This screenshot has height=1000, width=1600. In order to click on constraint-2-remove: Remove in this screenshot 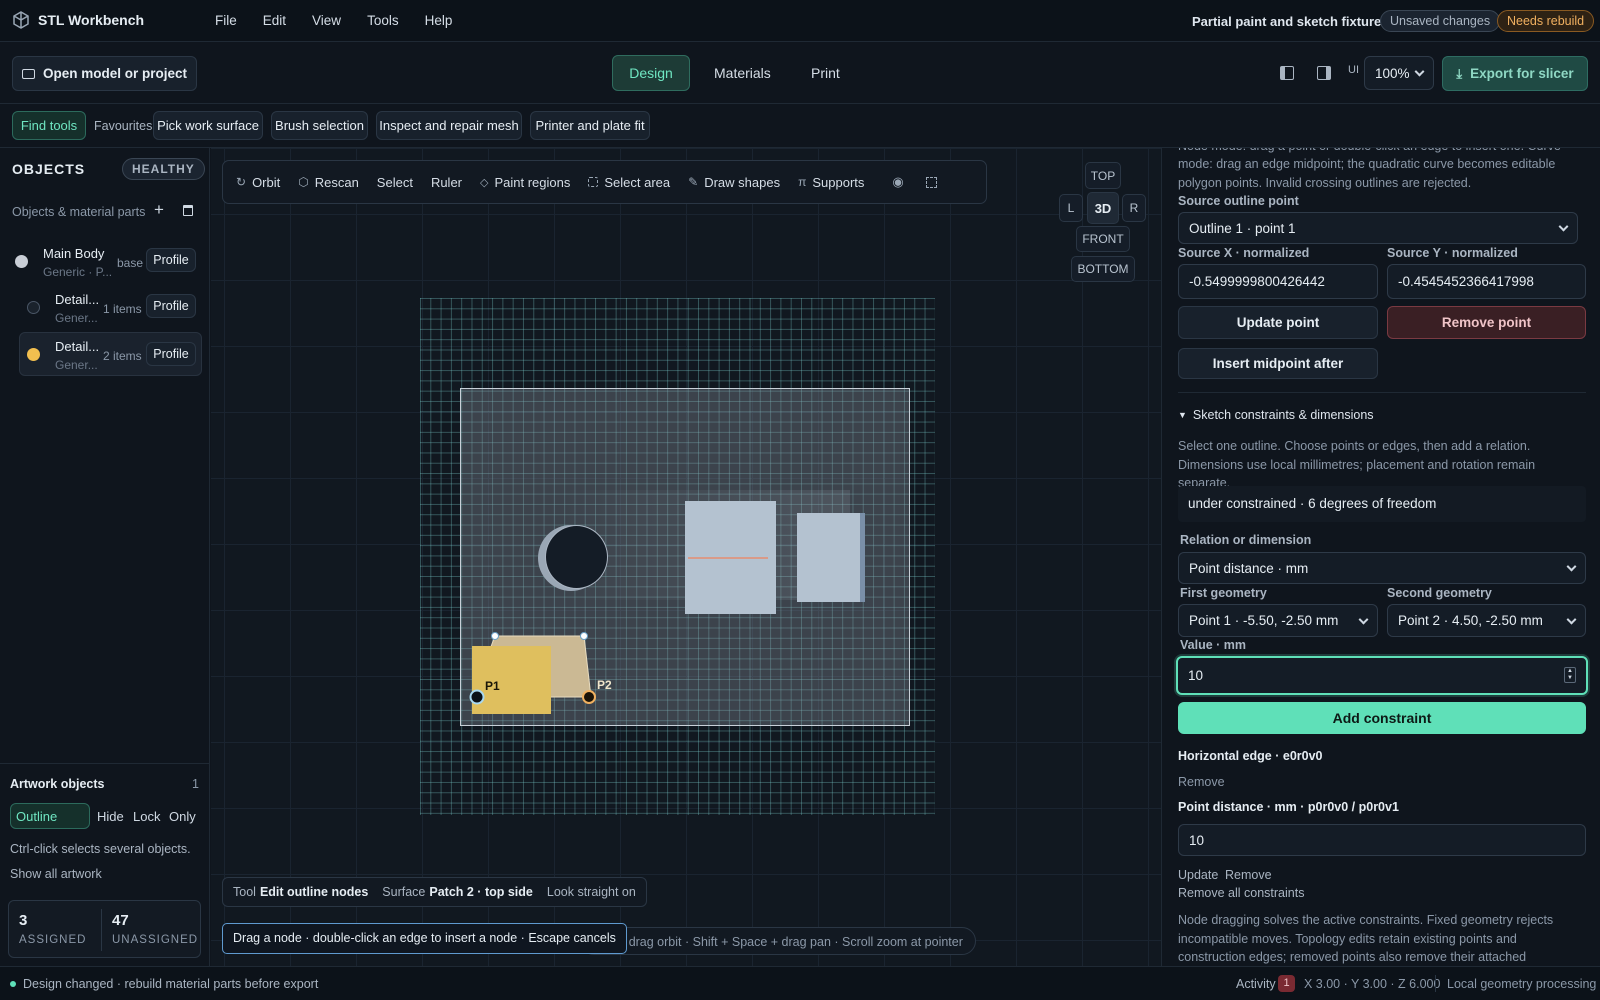, I will do `click(1248, 875)`.